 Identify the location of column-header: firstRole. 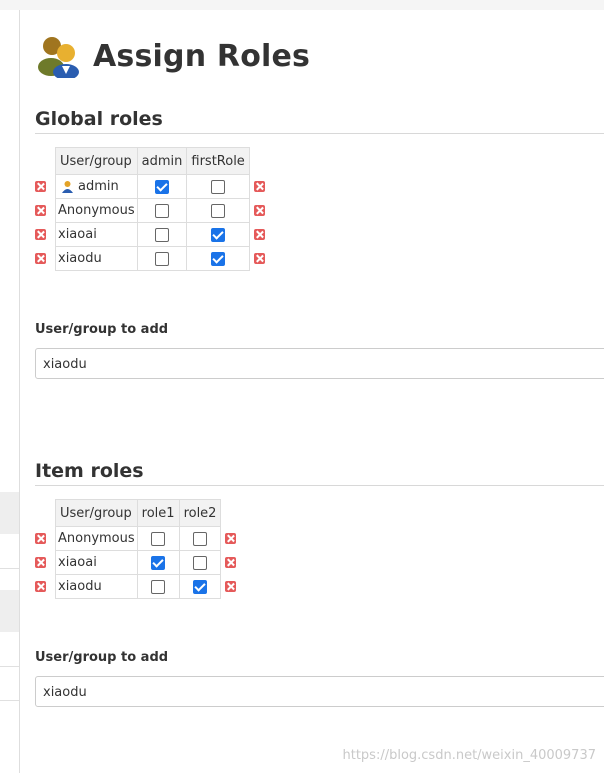
(218, 161).